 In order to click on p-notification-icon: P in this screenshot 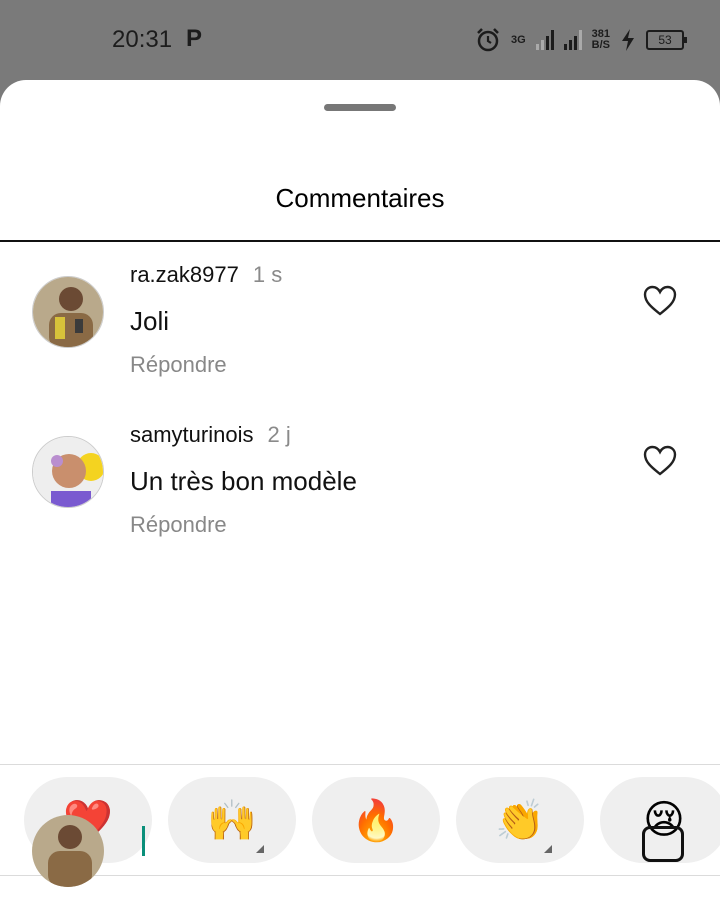, I will do `click(194, 38)`.